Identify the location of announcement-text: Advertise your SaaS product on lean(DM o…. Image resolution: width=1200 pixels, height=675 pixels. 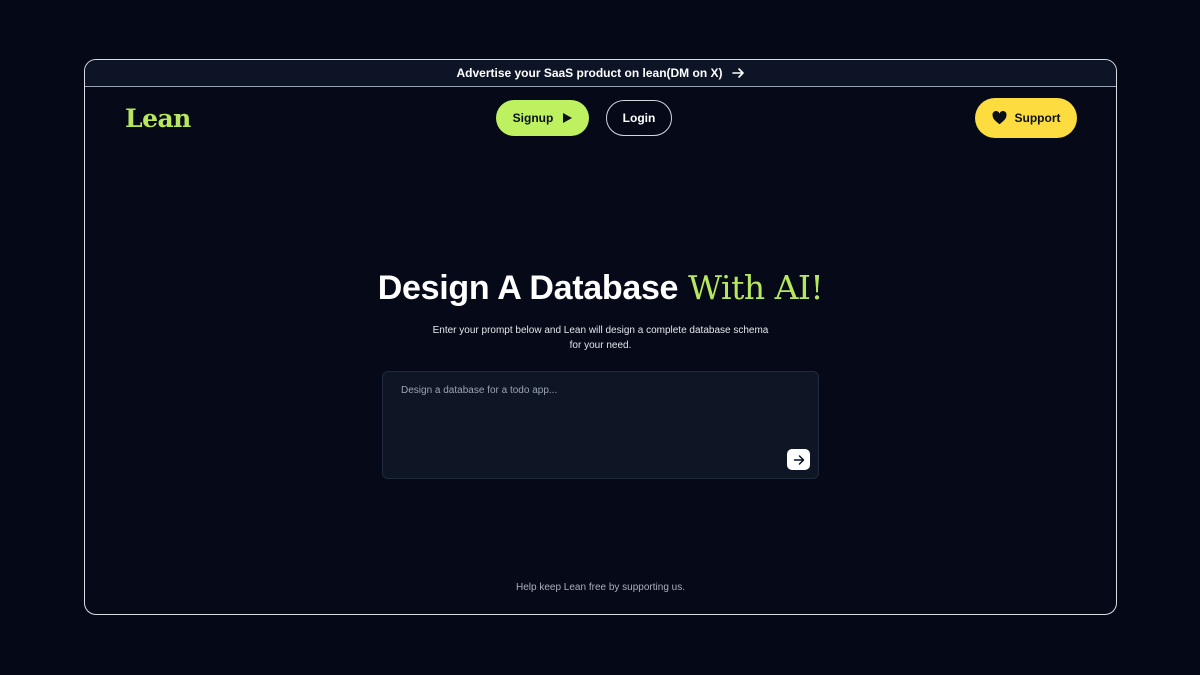
(589, 73).